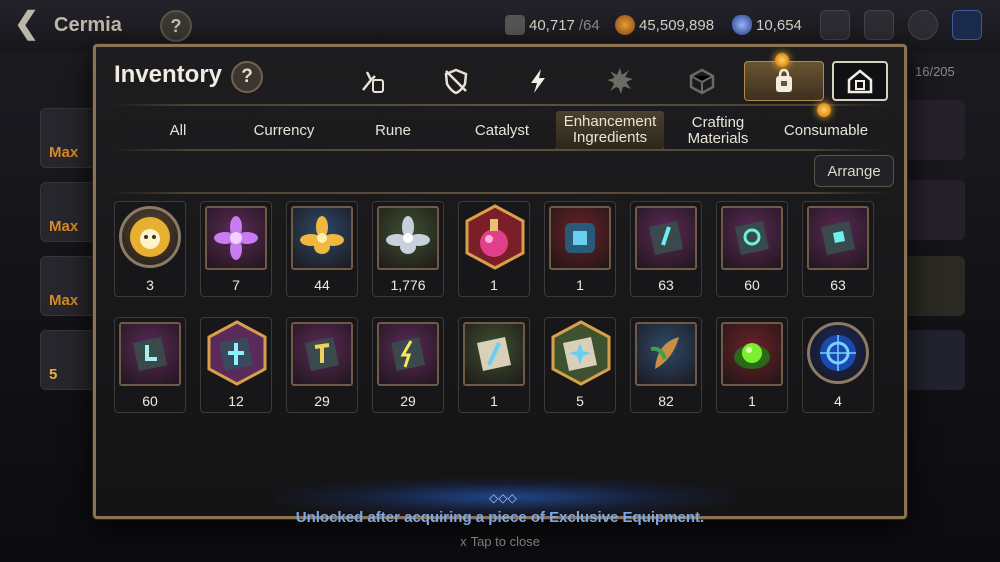  What do you see at coordinates (967, 25) in the screenshot?
I see `menu-grid-icon` at bounding box center [967, 25].